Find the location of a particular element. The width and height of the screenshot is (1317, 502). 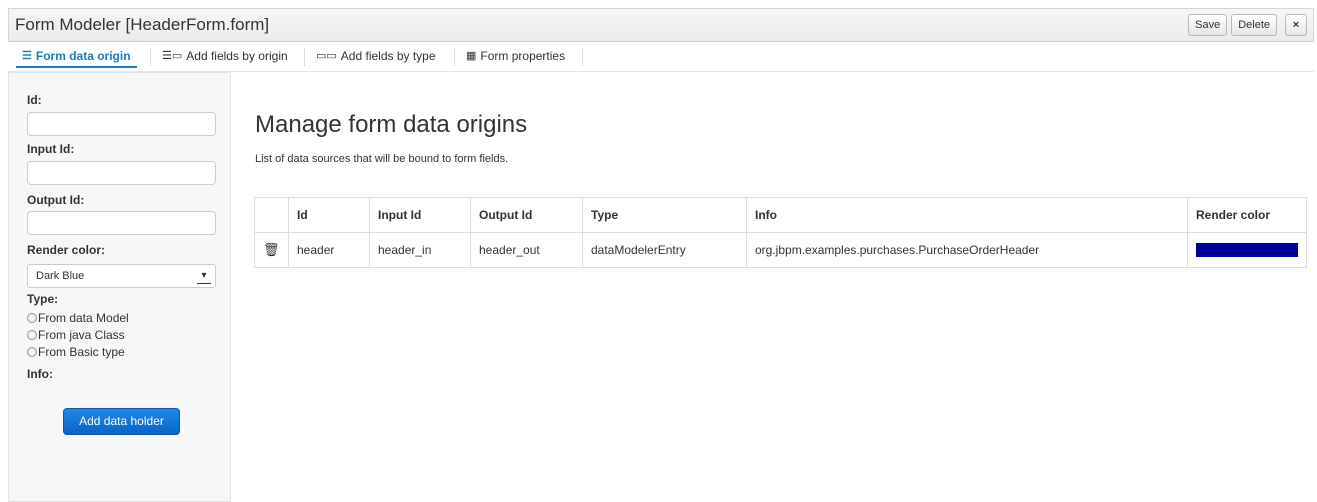

info-label: Info: is located at coordinates (40, 374).